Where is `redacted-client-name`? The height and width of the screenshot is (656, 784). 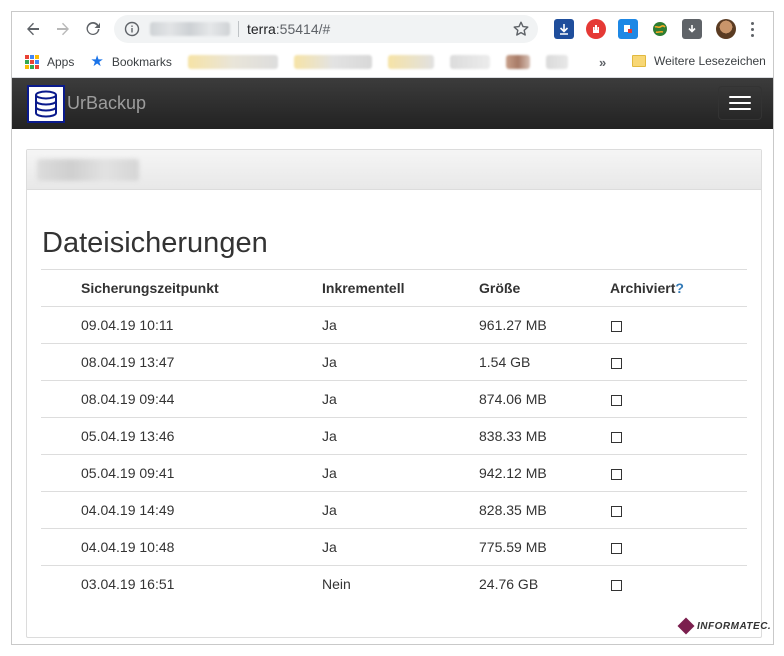 redacted-client-name is located at coordinates (88, 169).